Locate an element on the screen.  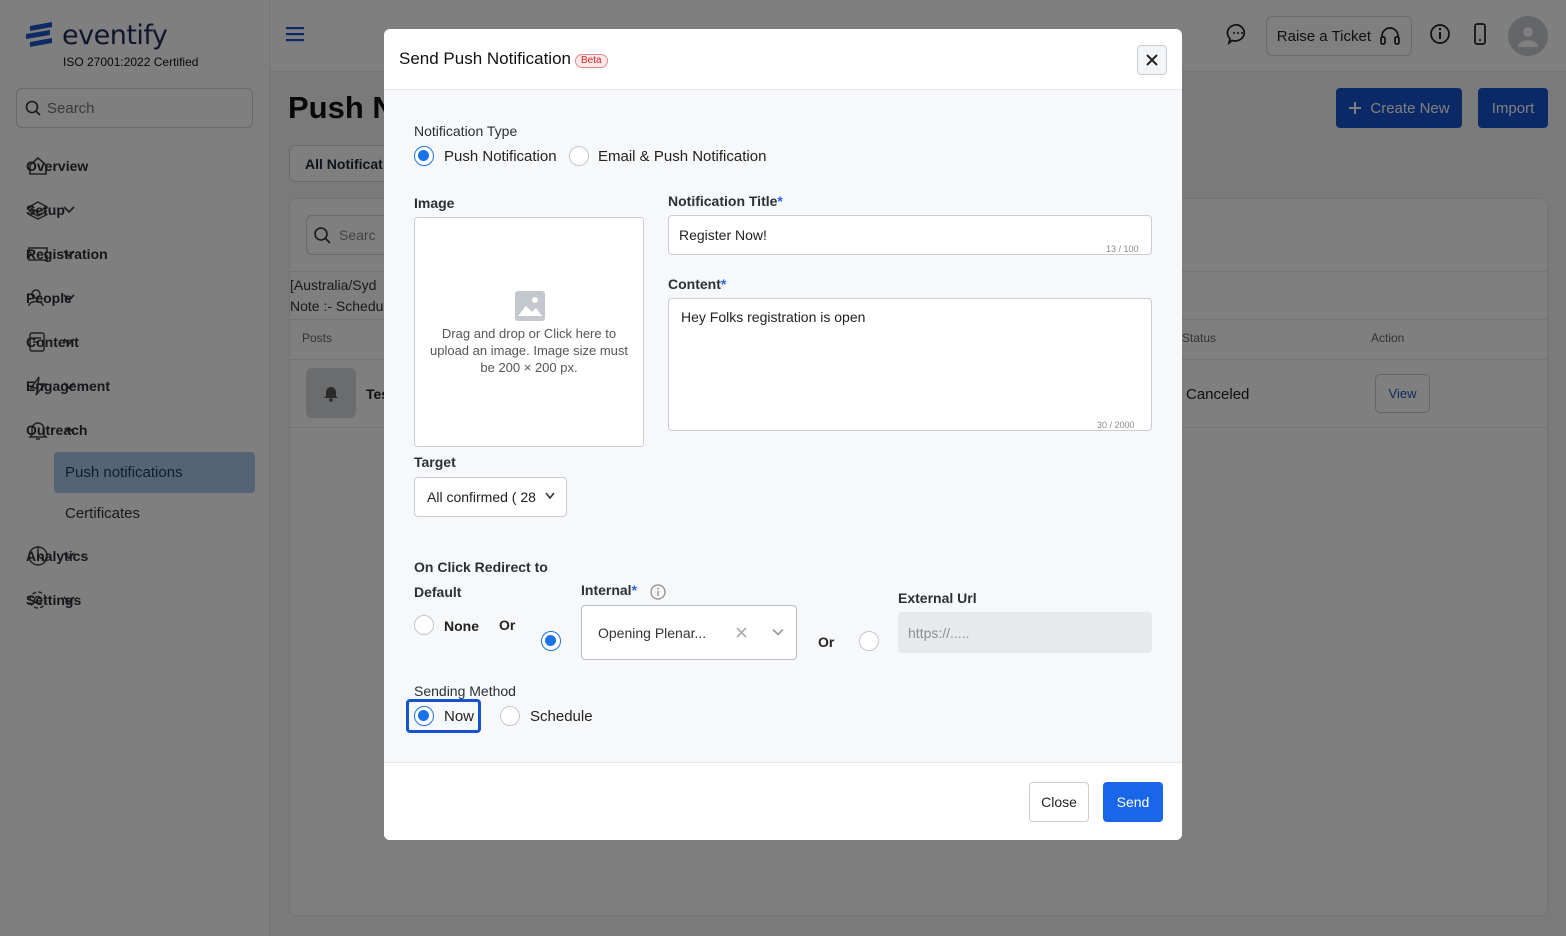
radio-push-notification is located at coordinates (424, 156).